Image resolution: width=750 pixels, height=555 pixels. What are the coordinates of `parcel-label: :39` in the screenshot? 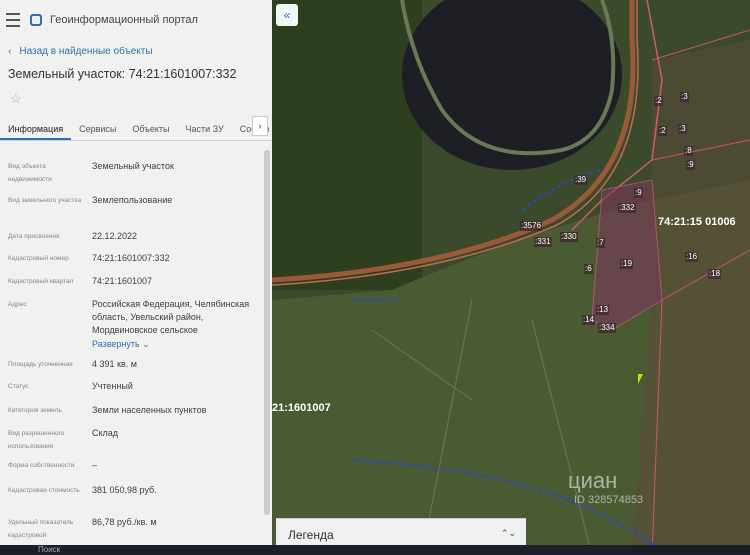 It's located at (581, 180).